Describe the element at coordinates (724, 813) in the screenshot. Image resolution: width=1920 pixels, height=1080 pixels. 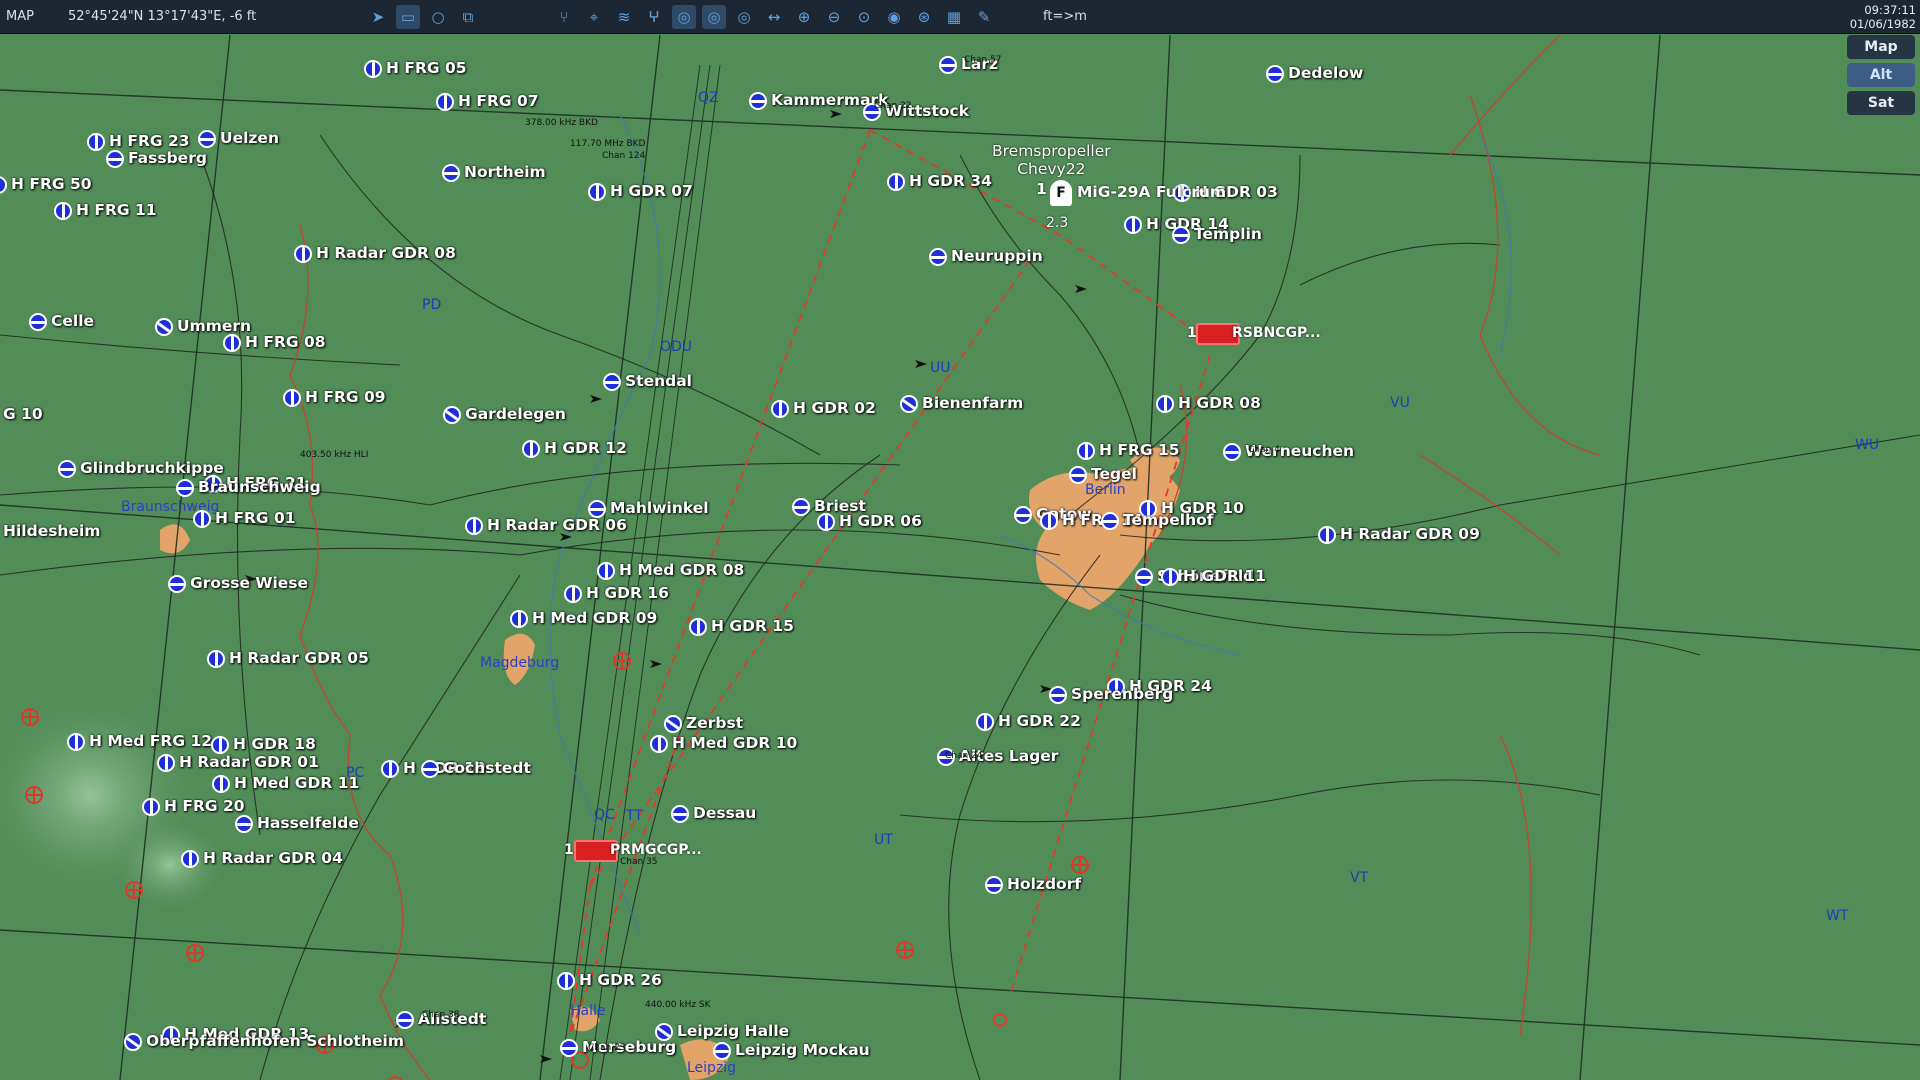
I see `navaid-label: Dessau` at that location.